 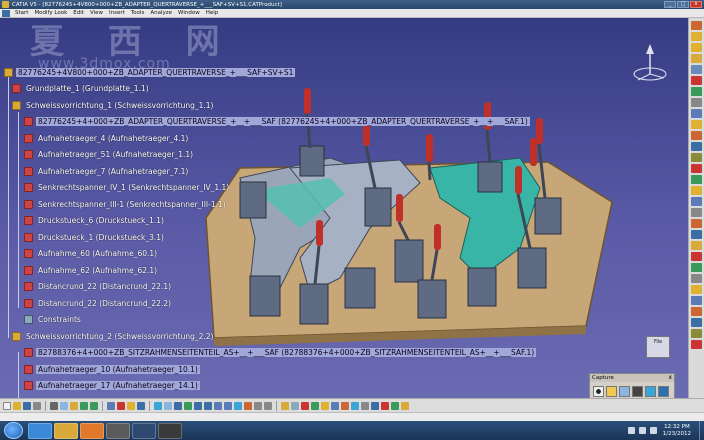 I want to click on compass-icon, so click(x=650, y=62).